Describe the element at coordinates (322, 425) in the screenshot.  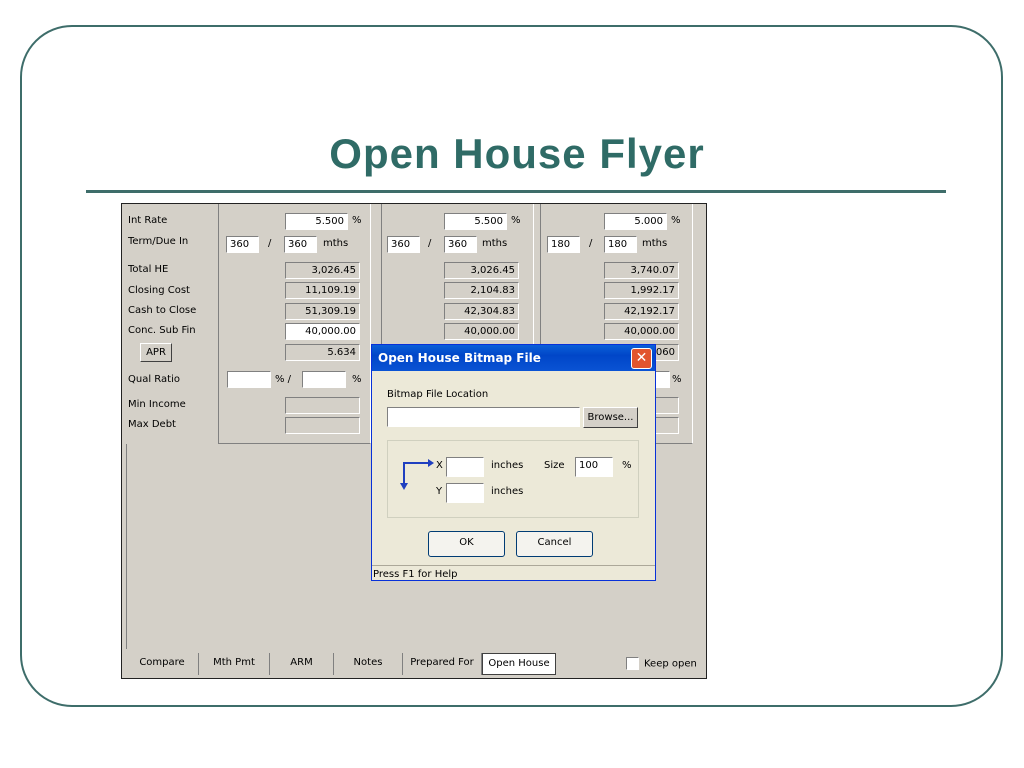
I see `max-debt-value` at that location.